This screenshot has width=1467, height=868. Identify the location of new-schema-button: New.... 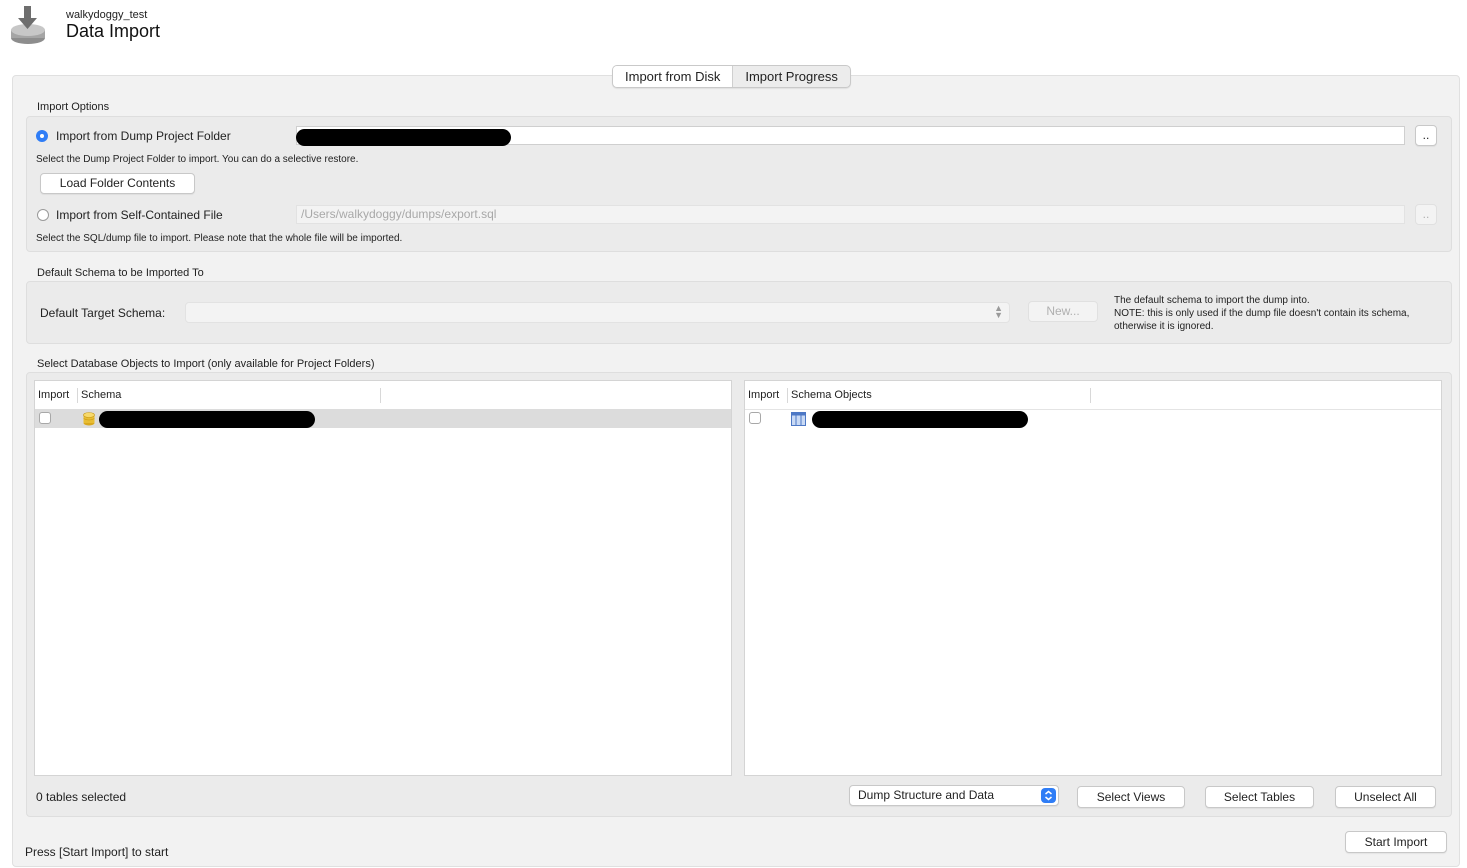
(1063, 311).